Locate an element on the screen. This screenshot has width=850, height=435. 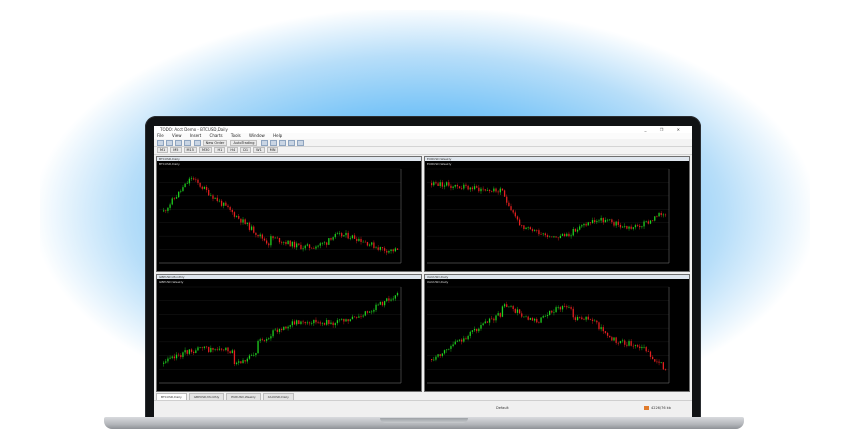
zoom-out-icon is located at coordinates (301, 143).